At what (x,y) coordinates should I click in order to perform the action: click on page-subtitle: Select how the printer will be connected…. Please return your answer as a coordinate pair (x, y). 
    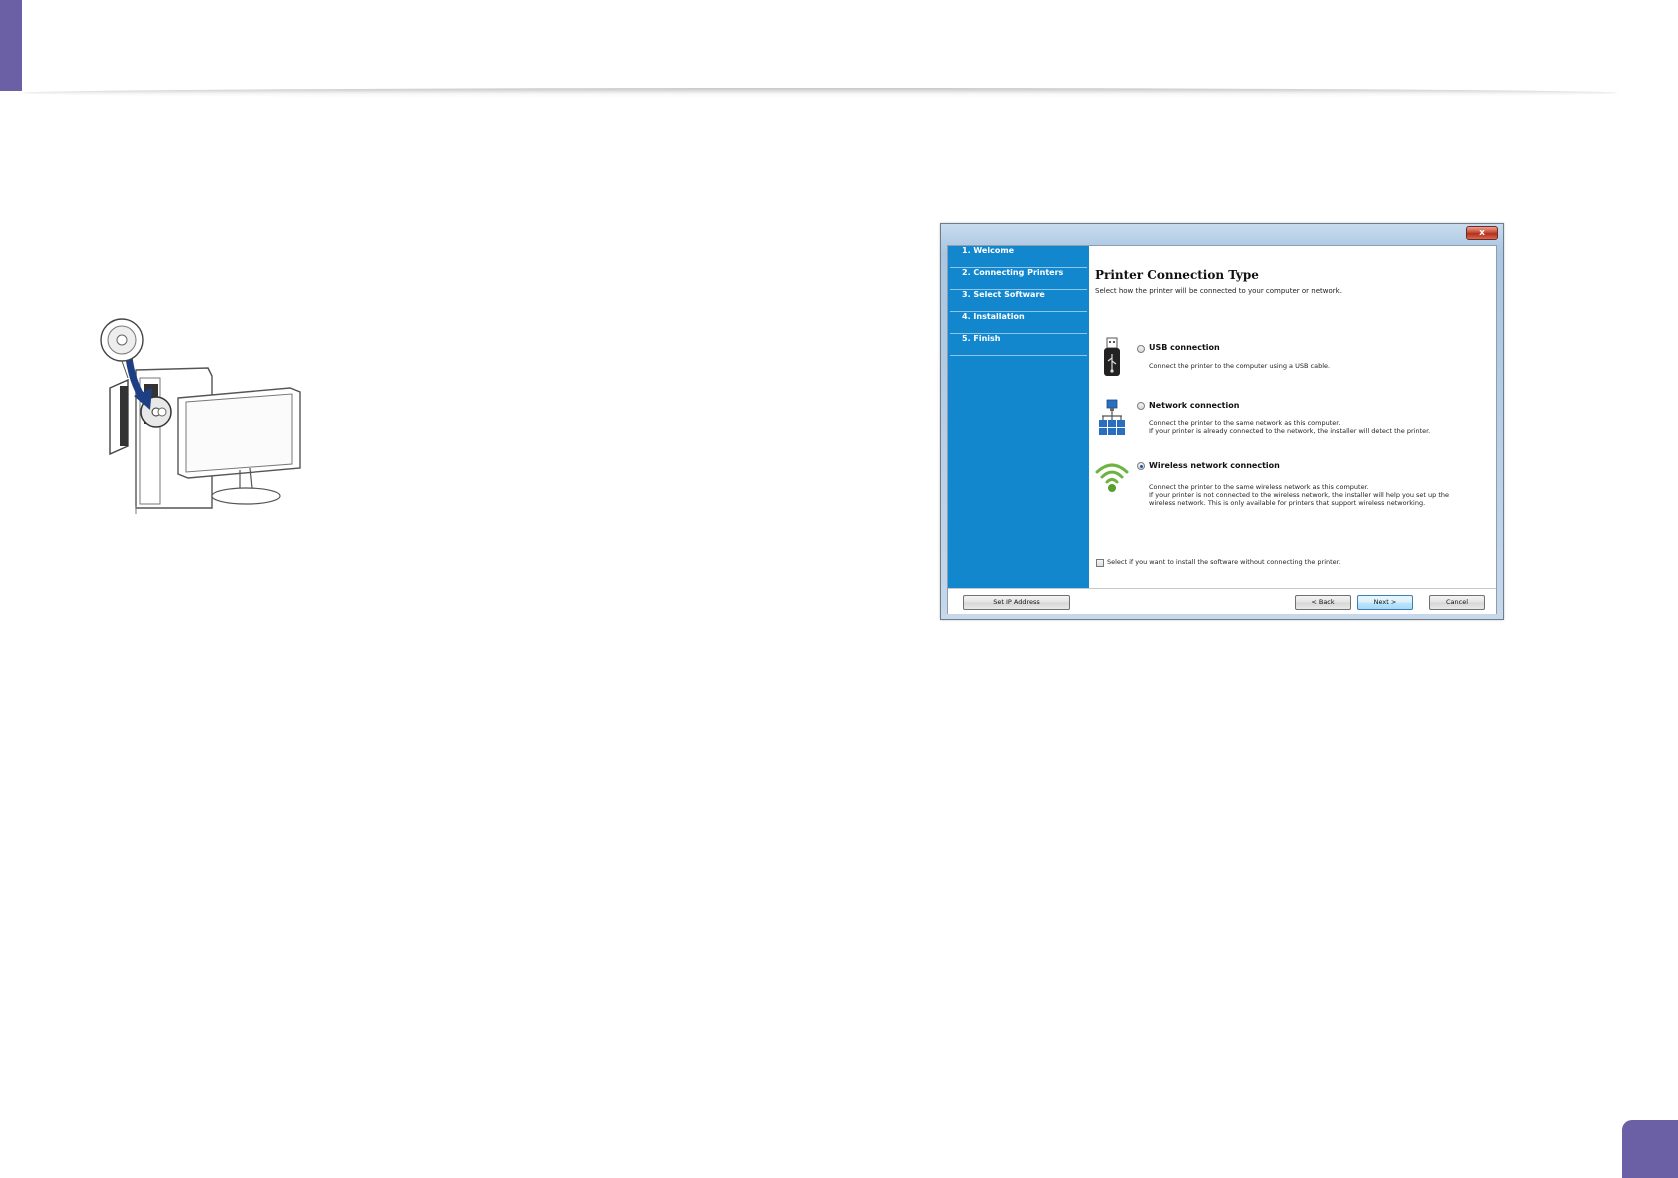
    Looking at the image, I should click on (1218, 291).